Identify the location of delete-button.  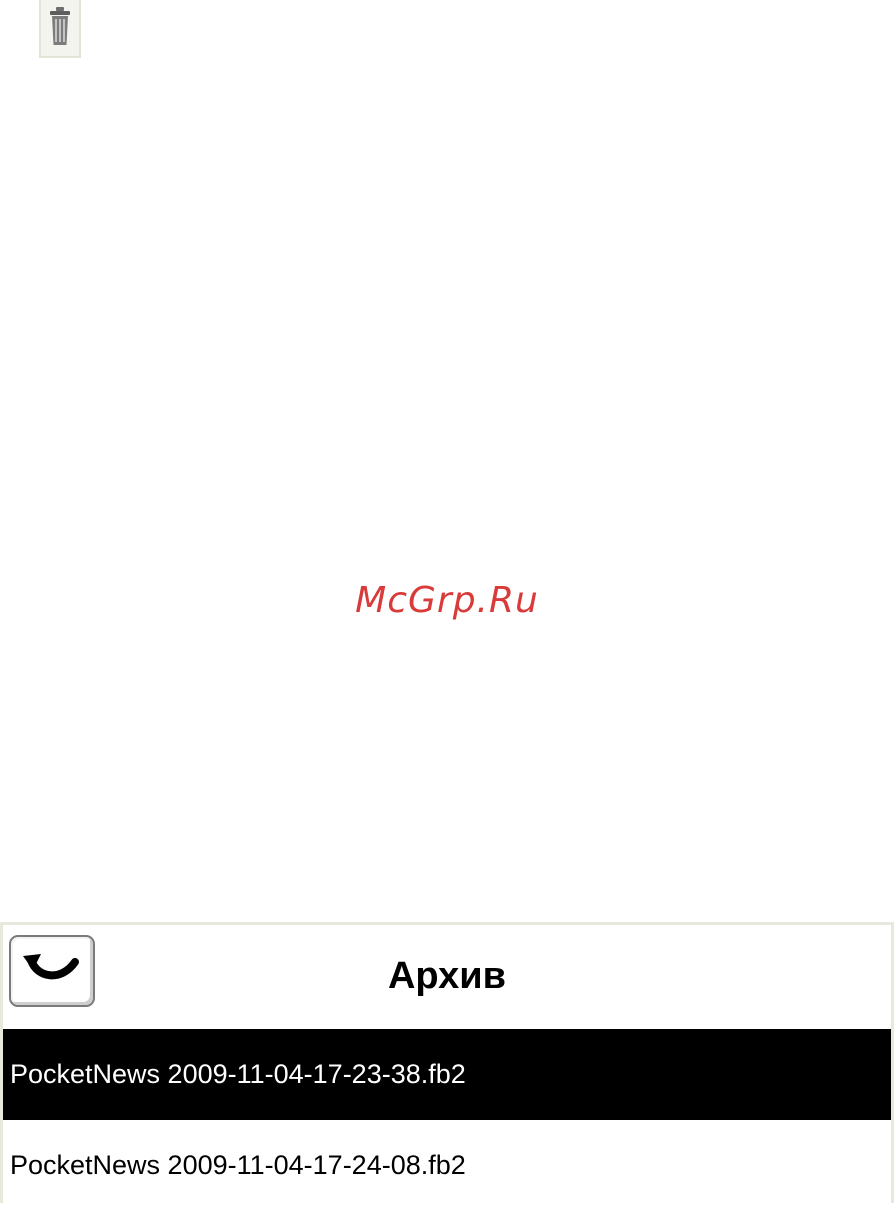
(60, 29).